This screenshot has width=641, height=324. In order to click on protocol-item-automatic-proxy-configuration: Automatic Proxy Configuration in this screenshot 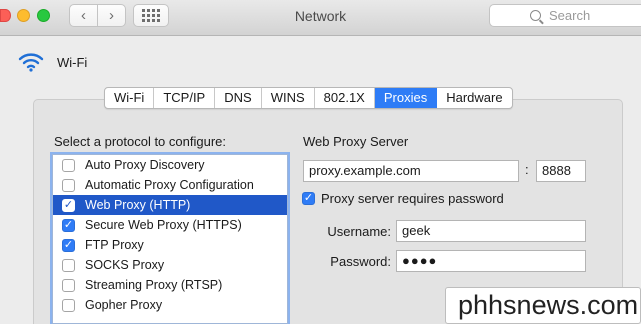, I will do `click(170, 185)`.